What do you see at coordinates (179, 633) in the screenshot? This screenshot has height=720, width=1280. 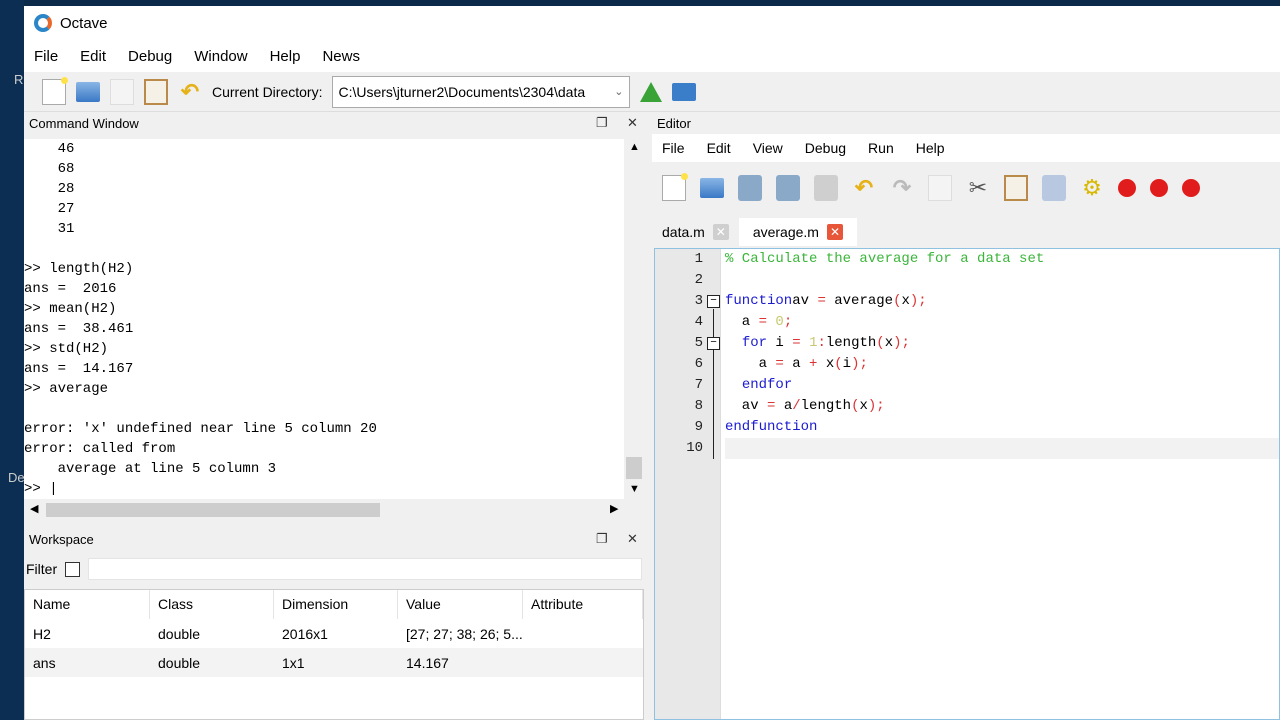 I see `cell-class: double` at bounding box center [179, 633].